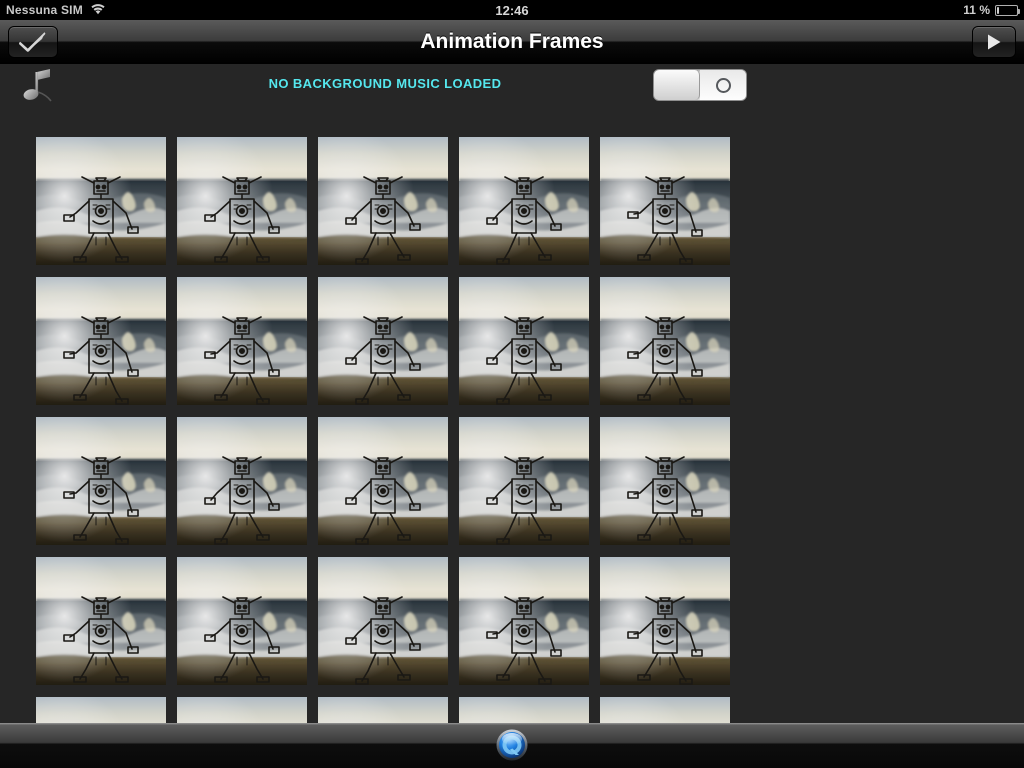 The image size is (1024, 768). What do you see at coordinates (1007, 10) in the screenshot?
I see `battery-icon` at bounding box center [1007, 10].